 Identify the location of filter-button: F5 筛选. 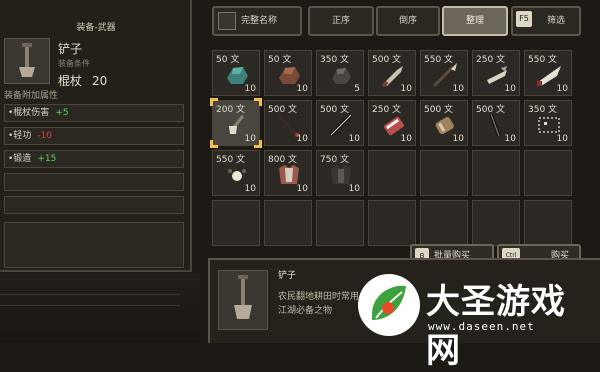
(546, 21).